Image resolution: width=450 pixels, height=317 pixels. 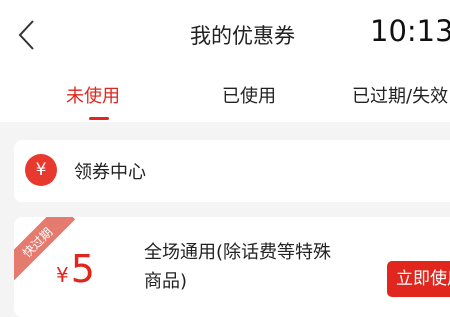 What do you see at coordinates (242, 36) in the screenshot?
I see `page-title: 我的优惠券` at bounding box center [242, 36].